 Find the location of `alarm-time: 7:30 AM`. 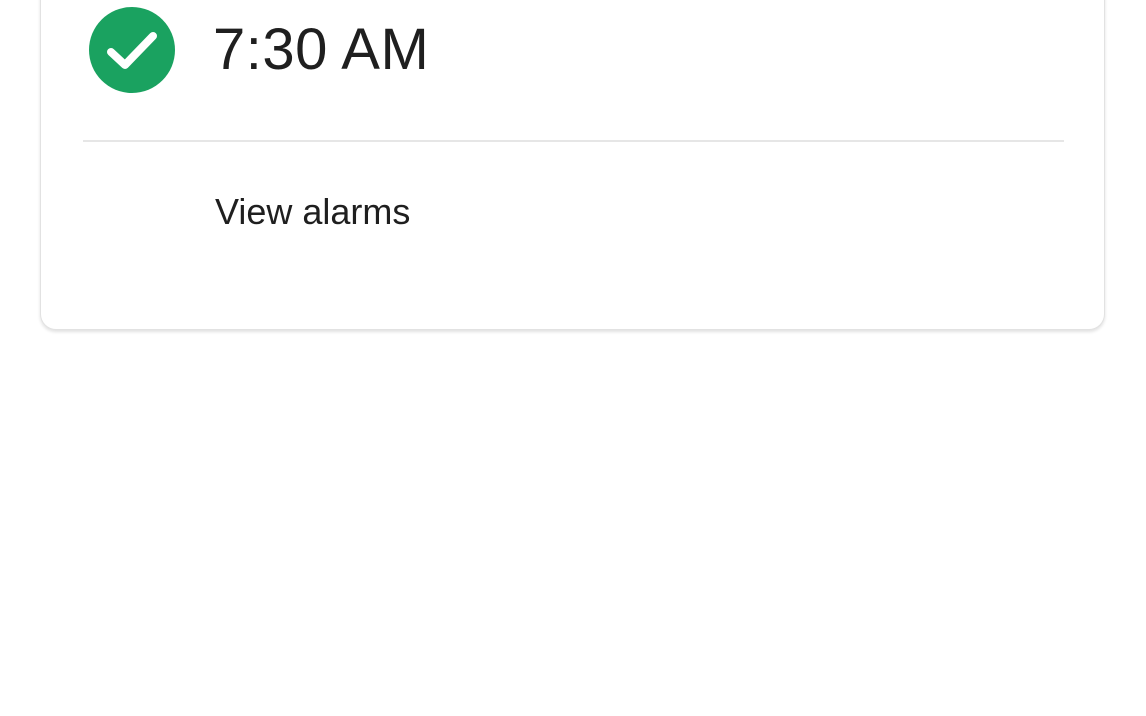

alarm-time: 7:30 AM is located at coordinates (321, 49).